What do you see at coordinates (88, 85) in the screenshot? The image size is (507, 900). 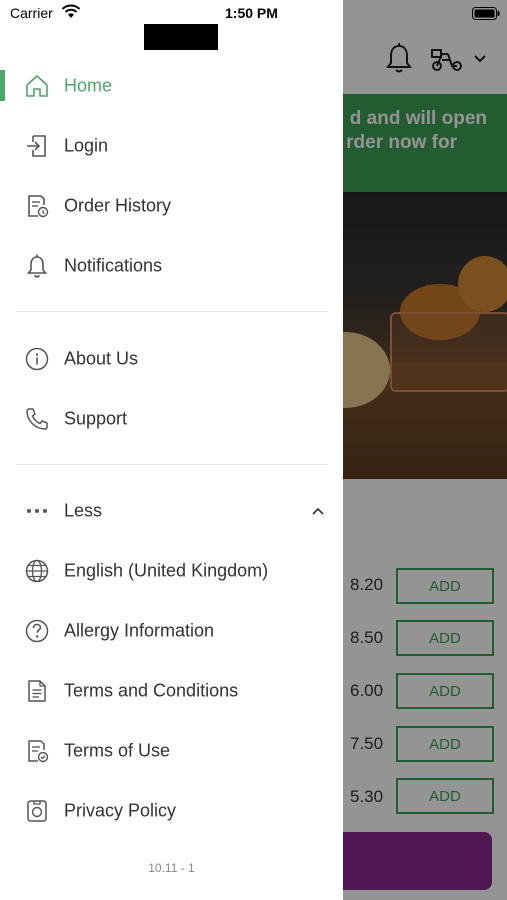 I see `menu-label: Home` at bounding box center [88, 85].